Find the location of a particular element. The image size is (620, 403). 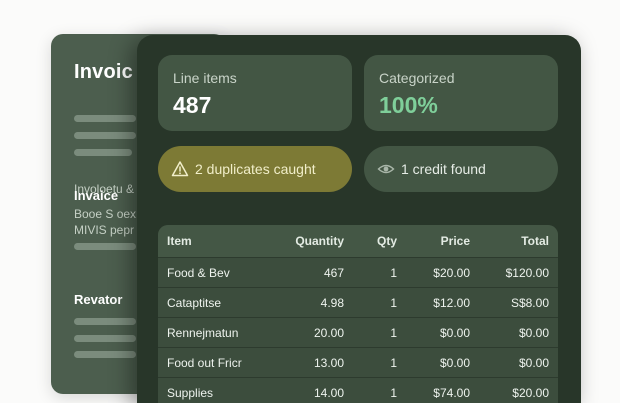

credit-alert-text: 1 credit found is located at coordinates (443, 169).